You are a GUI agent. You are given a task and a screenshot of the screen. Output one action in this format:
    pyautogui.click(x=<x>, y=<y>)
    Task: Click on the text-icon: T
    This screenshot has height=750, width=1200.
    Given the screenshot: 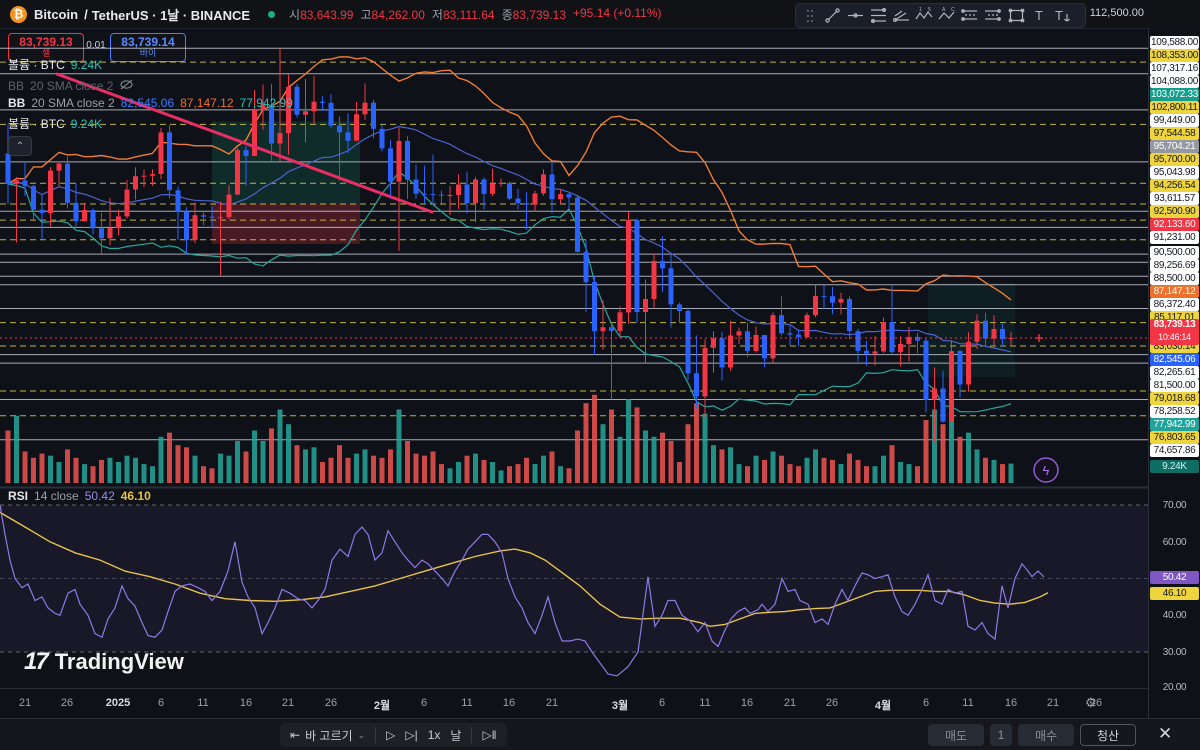 What is the action you would take?
    pyautogui.click(x=1039, y=15)
    